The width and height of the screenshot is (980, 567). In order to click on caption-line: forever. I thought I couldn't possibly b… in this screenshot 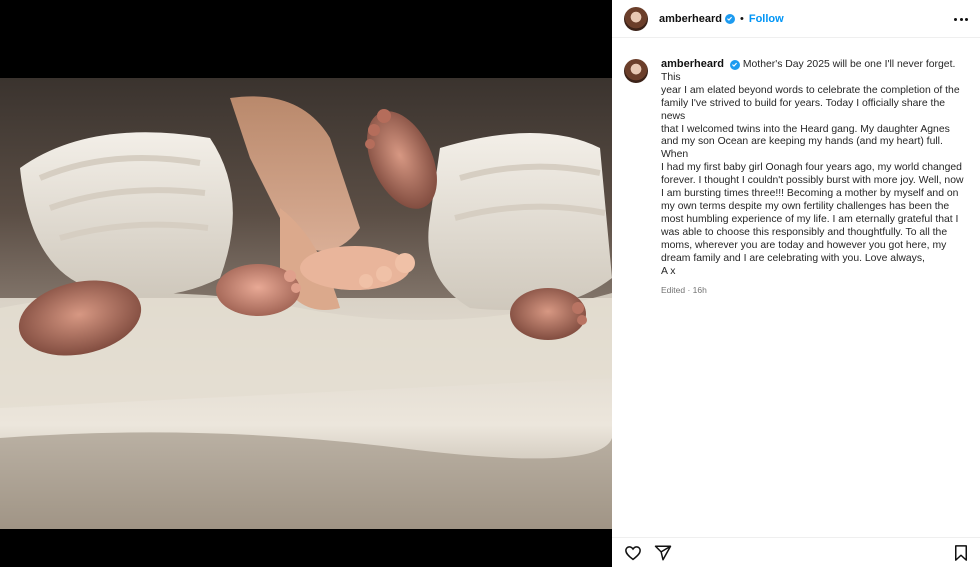, I will do `click(812, 181)`.